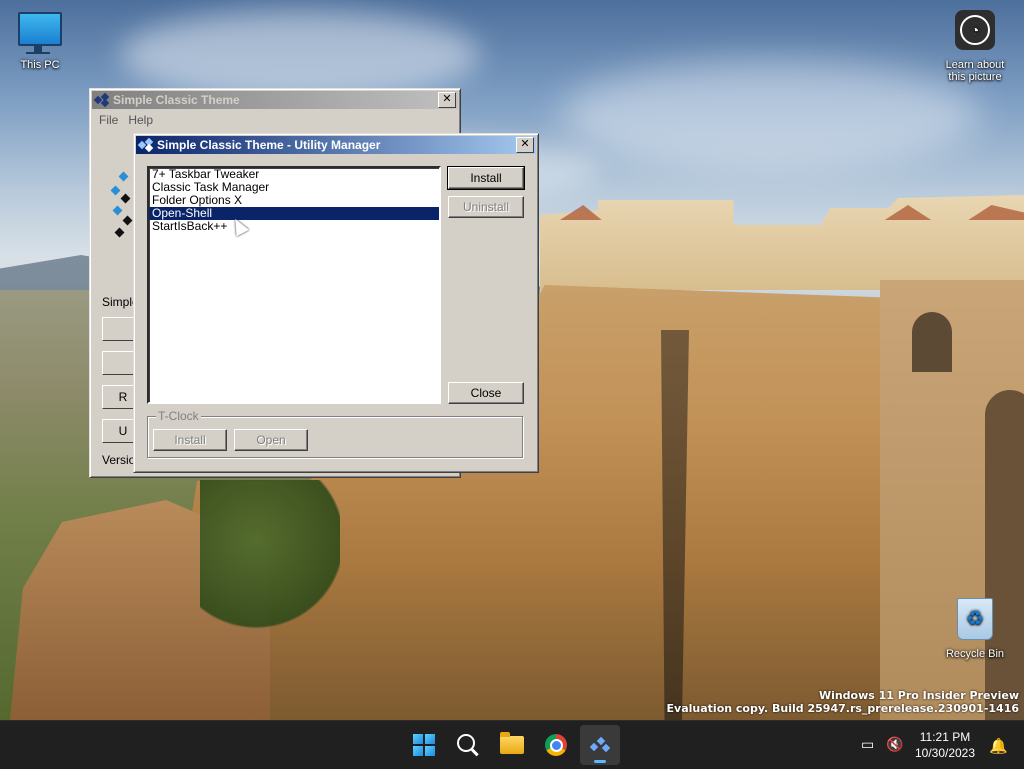 The width and height of the screenshot is (1024, 769). I want to click on town-buildings, so click(782, 242).